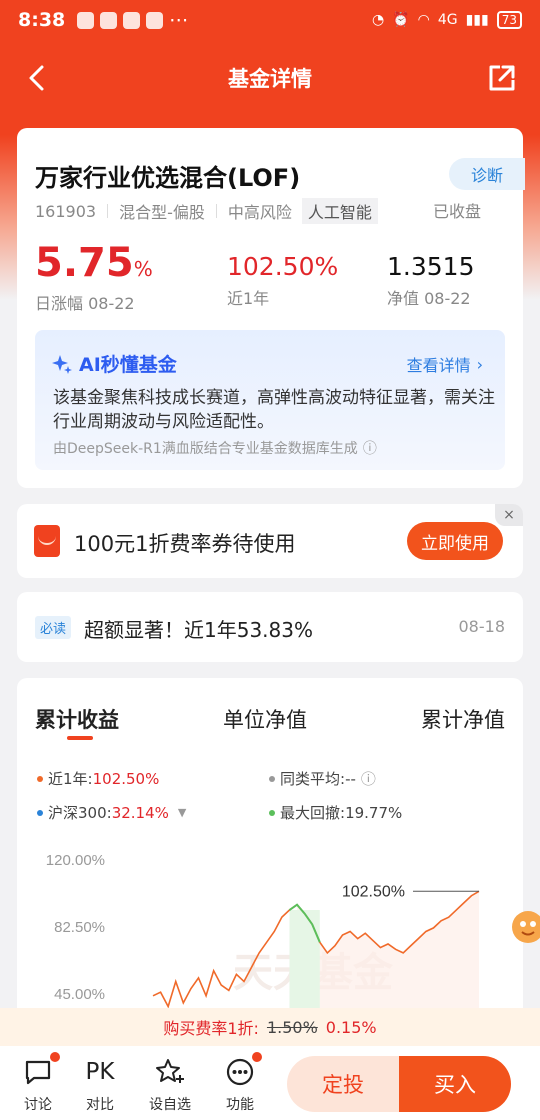 The height and width of the screenshot is (1120, 540). Describe the element at coordinates (111, 812) in the screenshot. I see `legend-index: 沪深300: 32.14% ▼` at that location.